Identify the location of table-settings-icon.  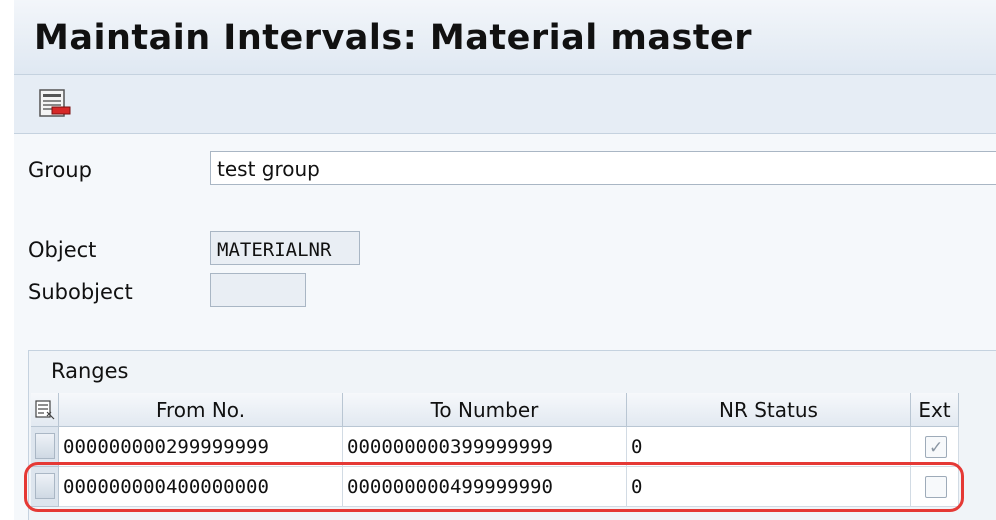
(44, 410).